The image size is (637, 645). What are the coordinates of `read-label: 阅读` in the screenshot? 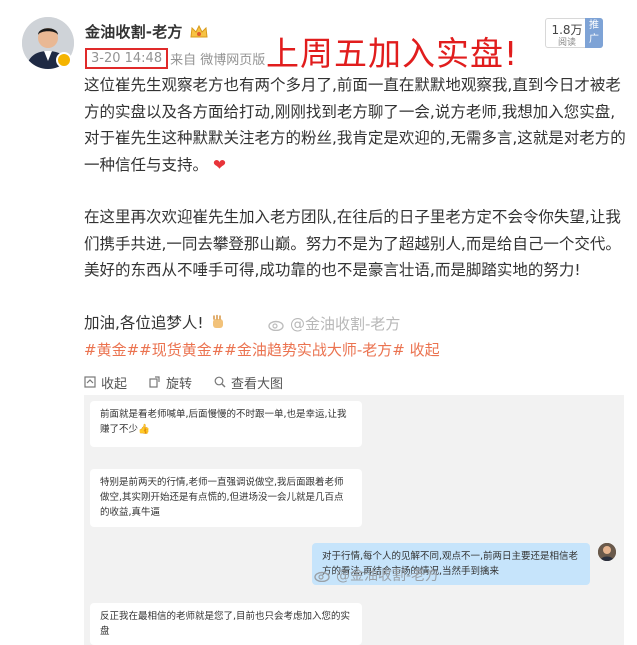 It's located at (566, 43).